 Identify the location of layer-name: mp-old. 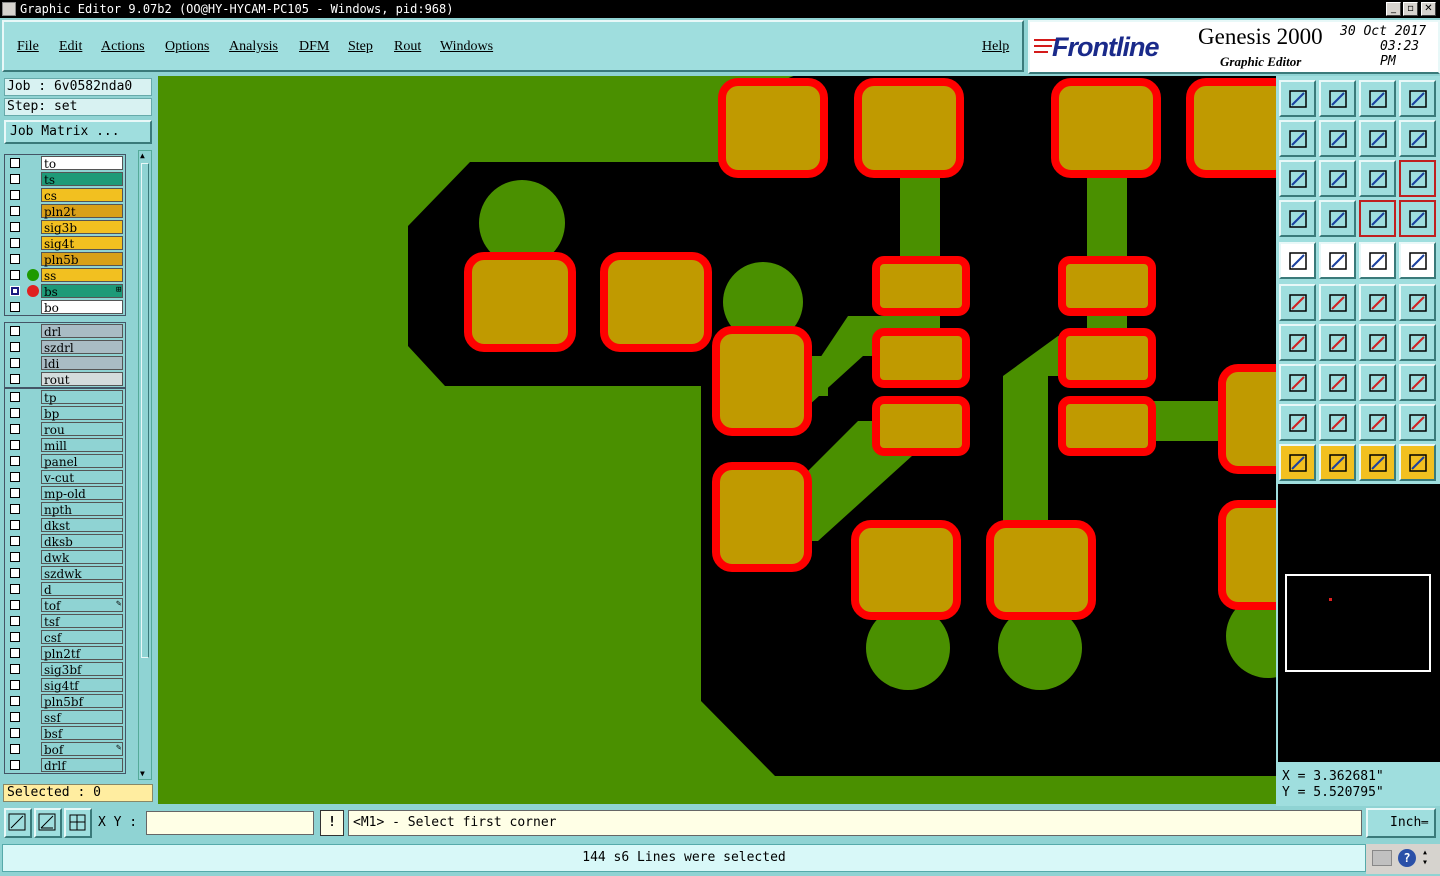
(82, 493).